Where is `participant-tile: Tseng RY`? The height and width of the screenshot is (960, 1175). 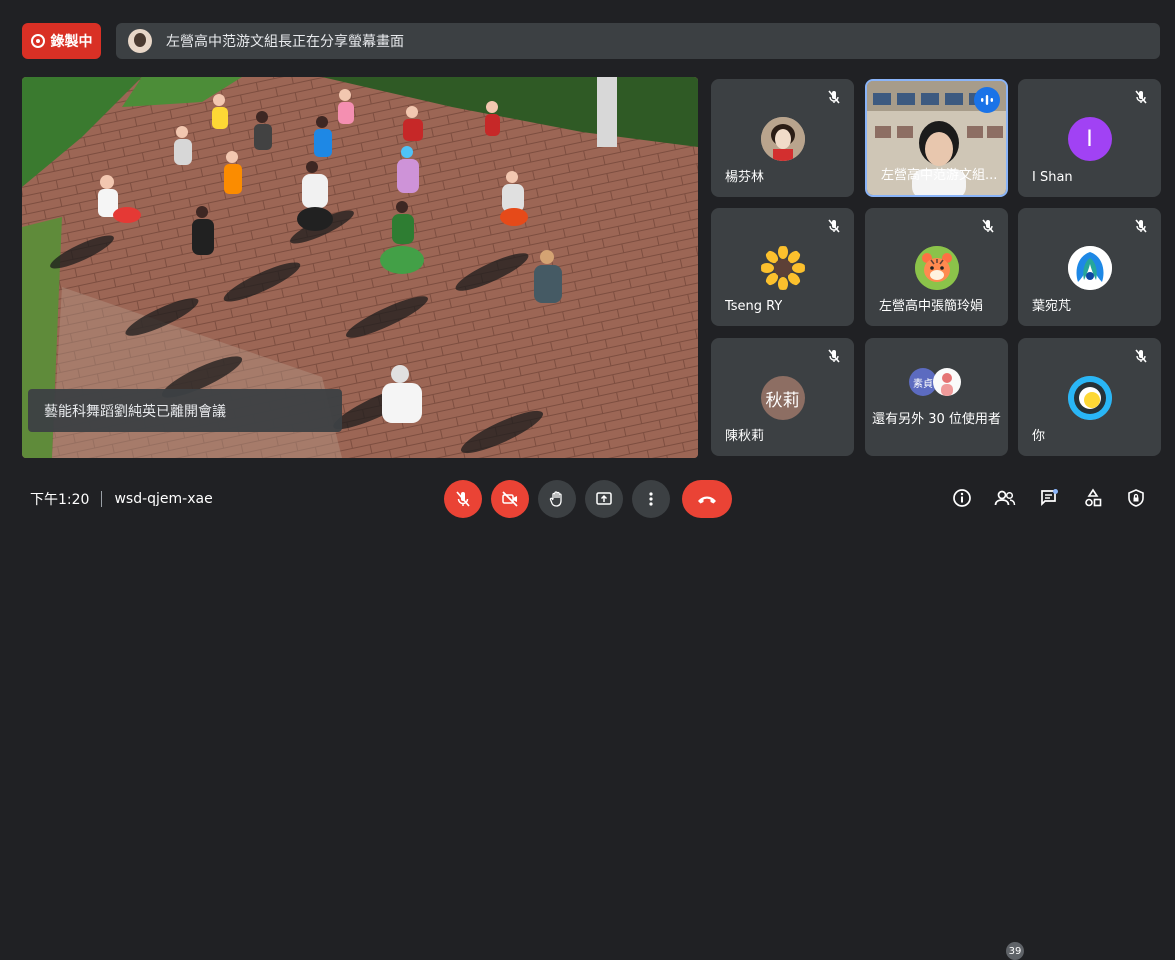
participant-tile: Tseng RY is located at coordinates (782, 267).